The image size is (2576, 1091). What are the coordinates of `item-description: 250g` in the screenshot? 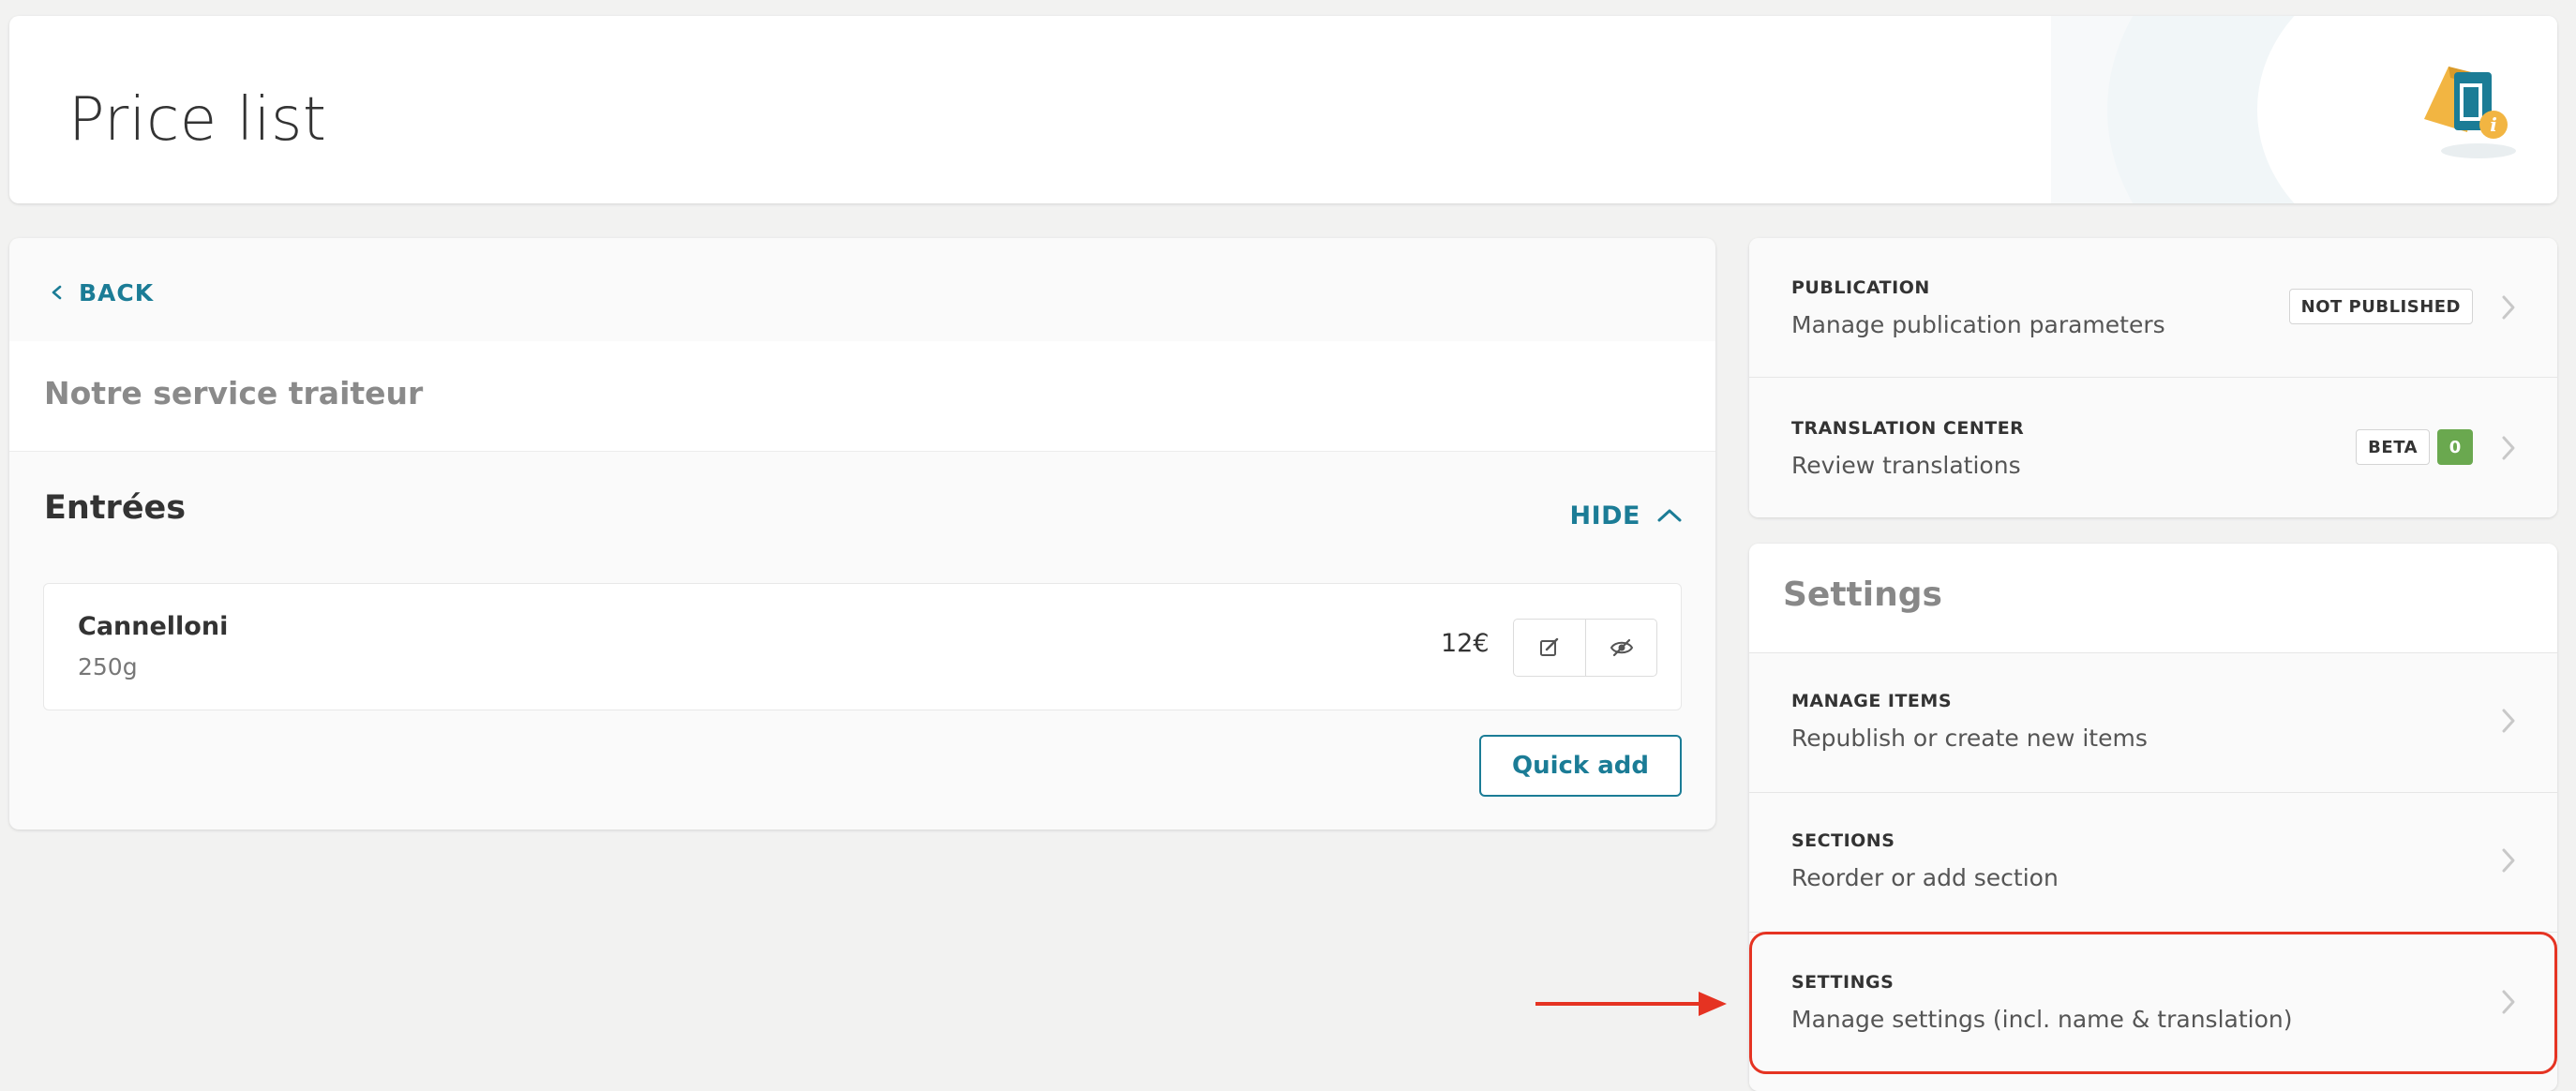 It's located at (108, 666).